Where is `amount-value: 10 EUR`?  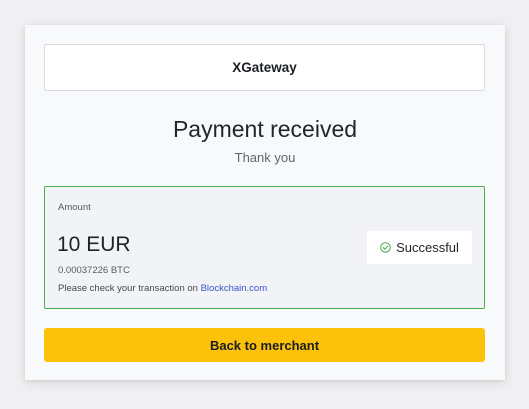 amount-value: 10 EUR is located at coordinates (94, 244).